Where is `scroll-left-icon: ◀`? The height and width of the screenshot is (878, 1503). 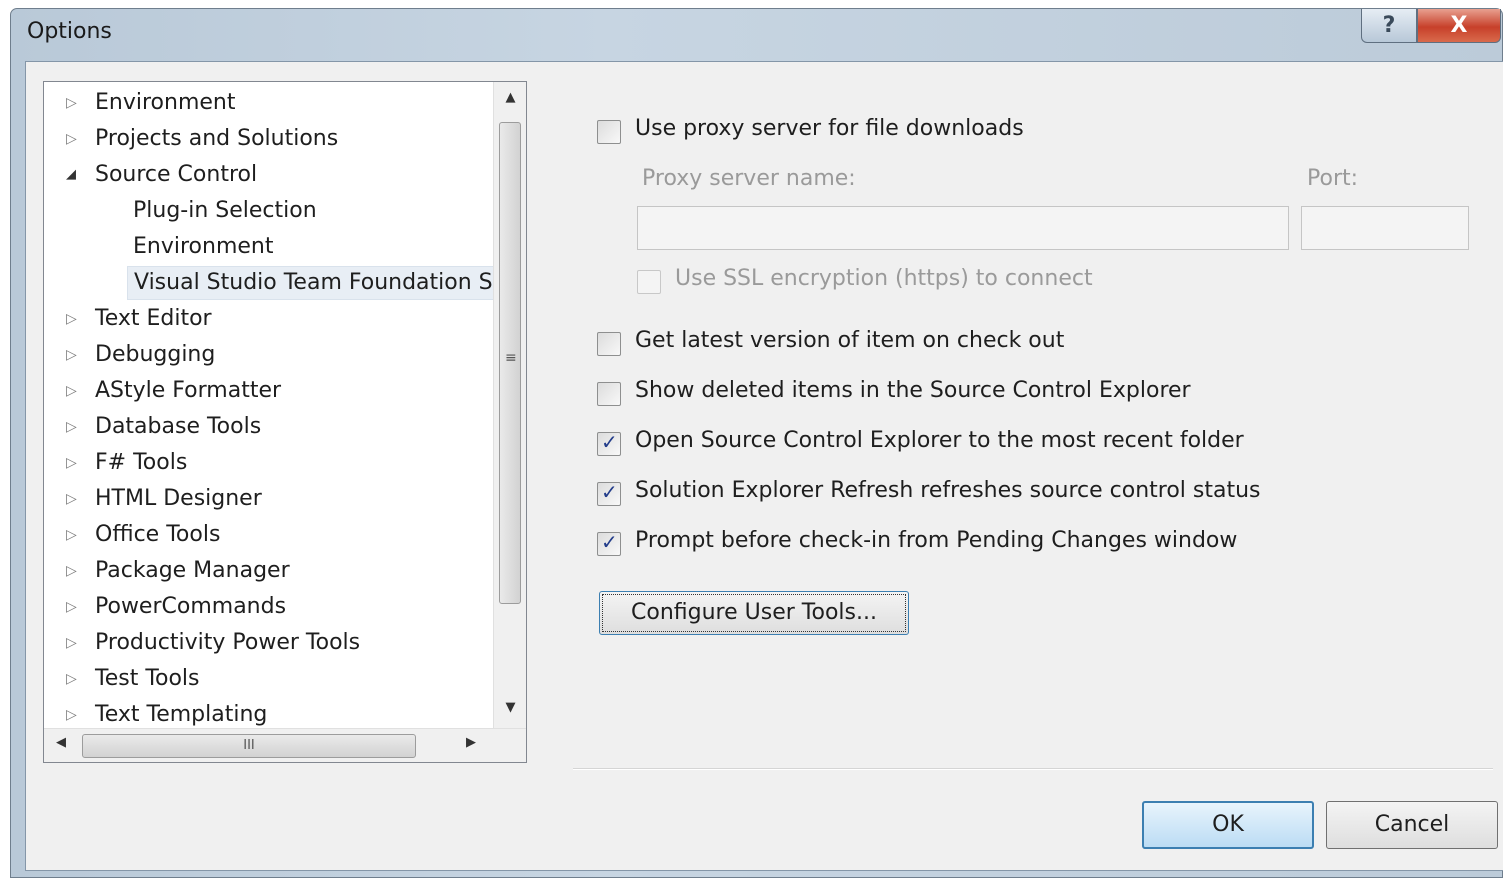 scroll-left-icon: ◀ is located at coordinates (61, 742).